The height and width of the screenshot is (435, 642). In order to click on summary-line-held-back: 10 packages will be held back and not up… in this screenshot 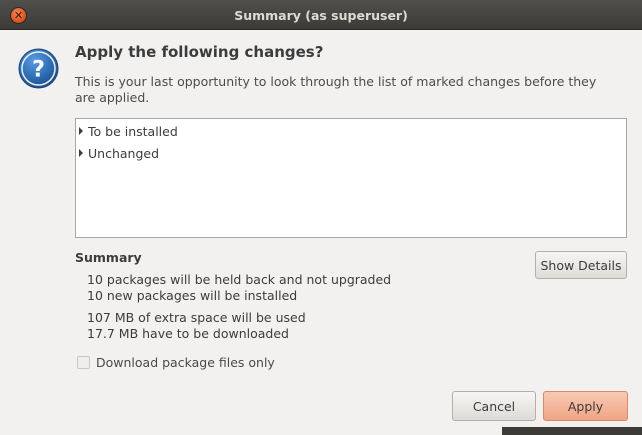, I will do `click(239, 279)`.